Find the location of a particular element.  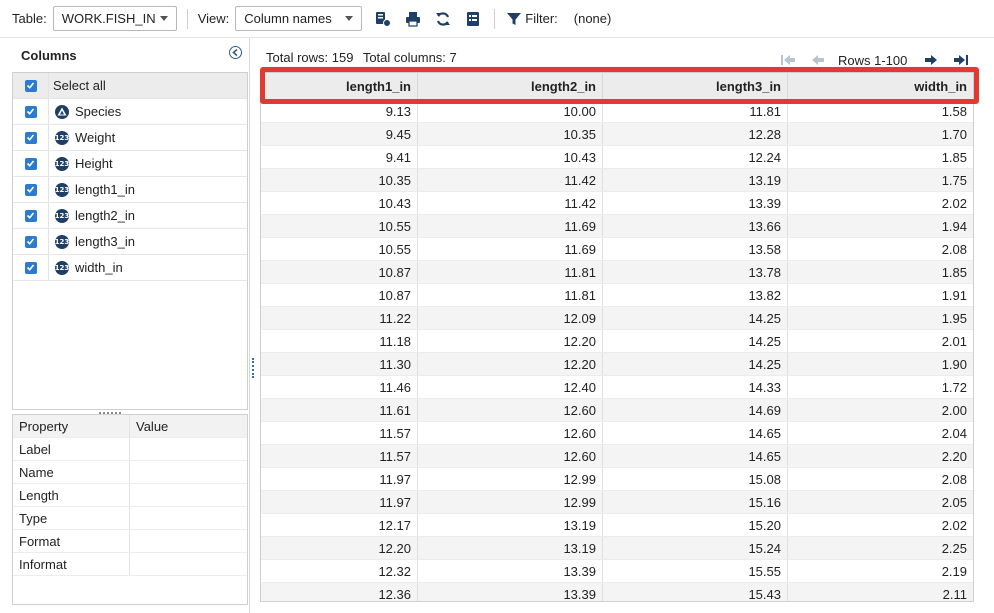

table-row: 12.17 13.19 15.20 2.02 is located at coordinates (617, 525).